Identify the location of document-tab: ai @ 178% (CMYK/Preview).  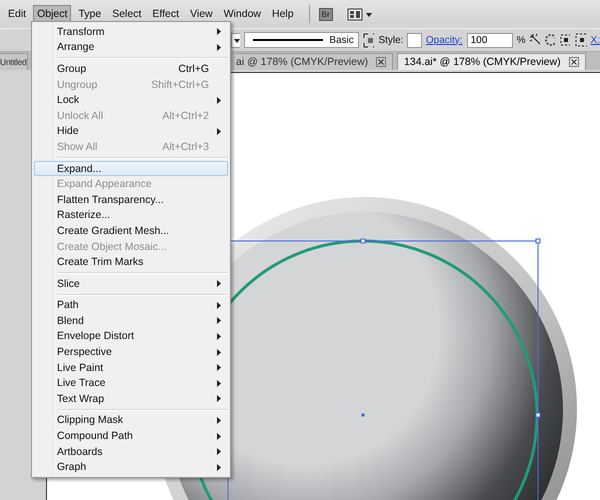
(314, 61).